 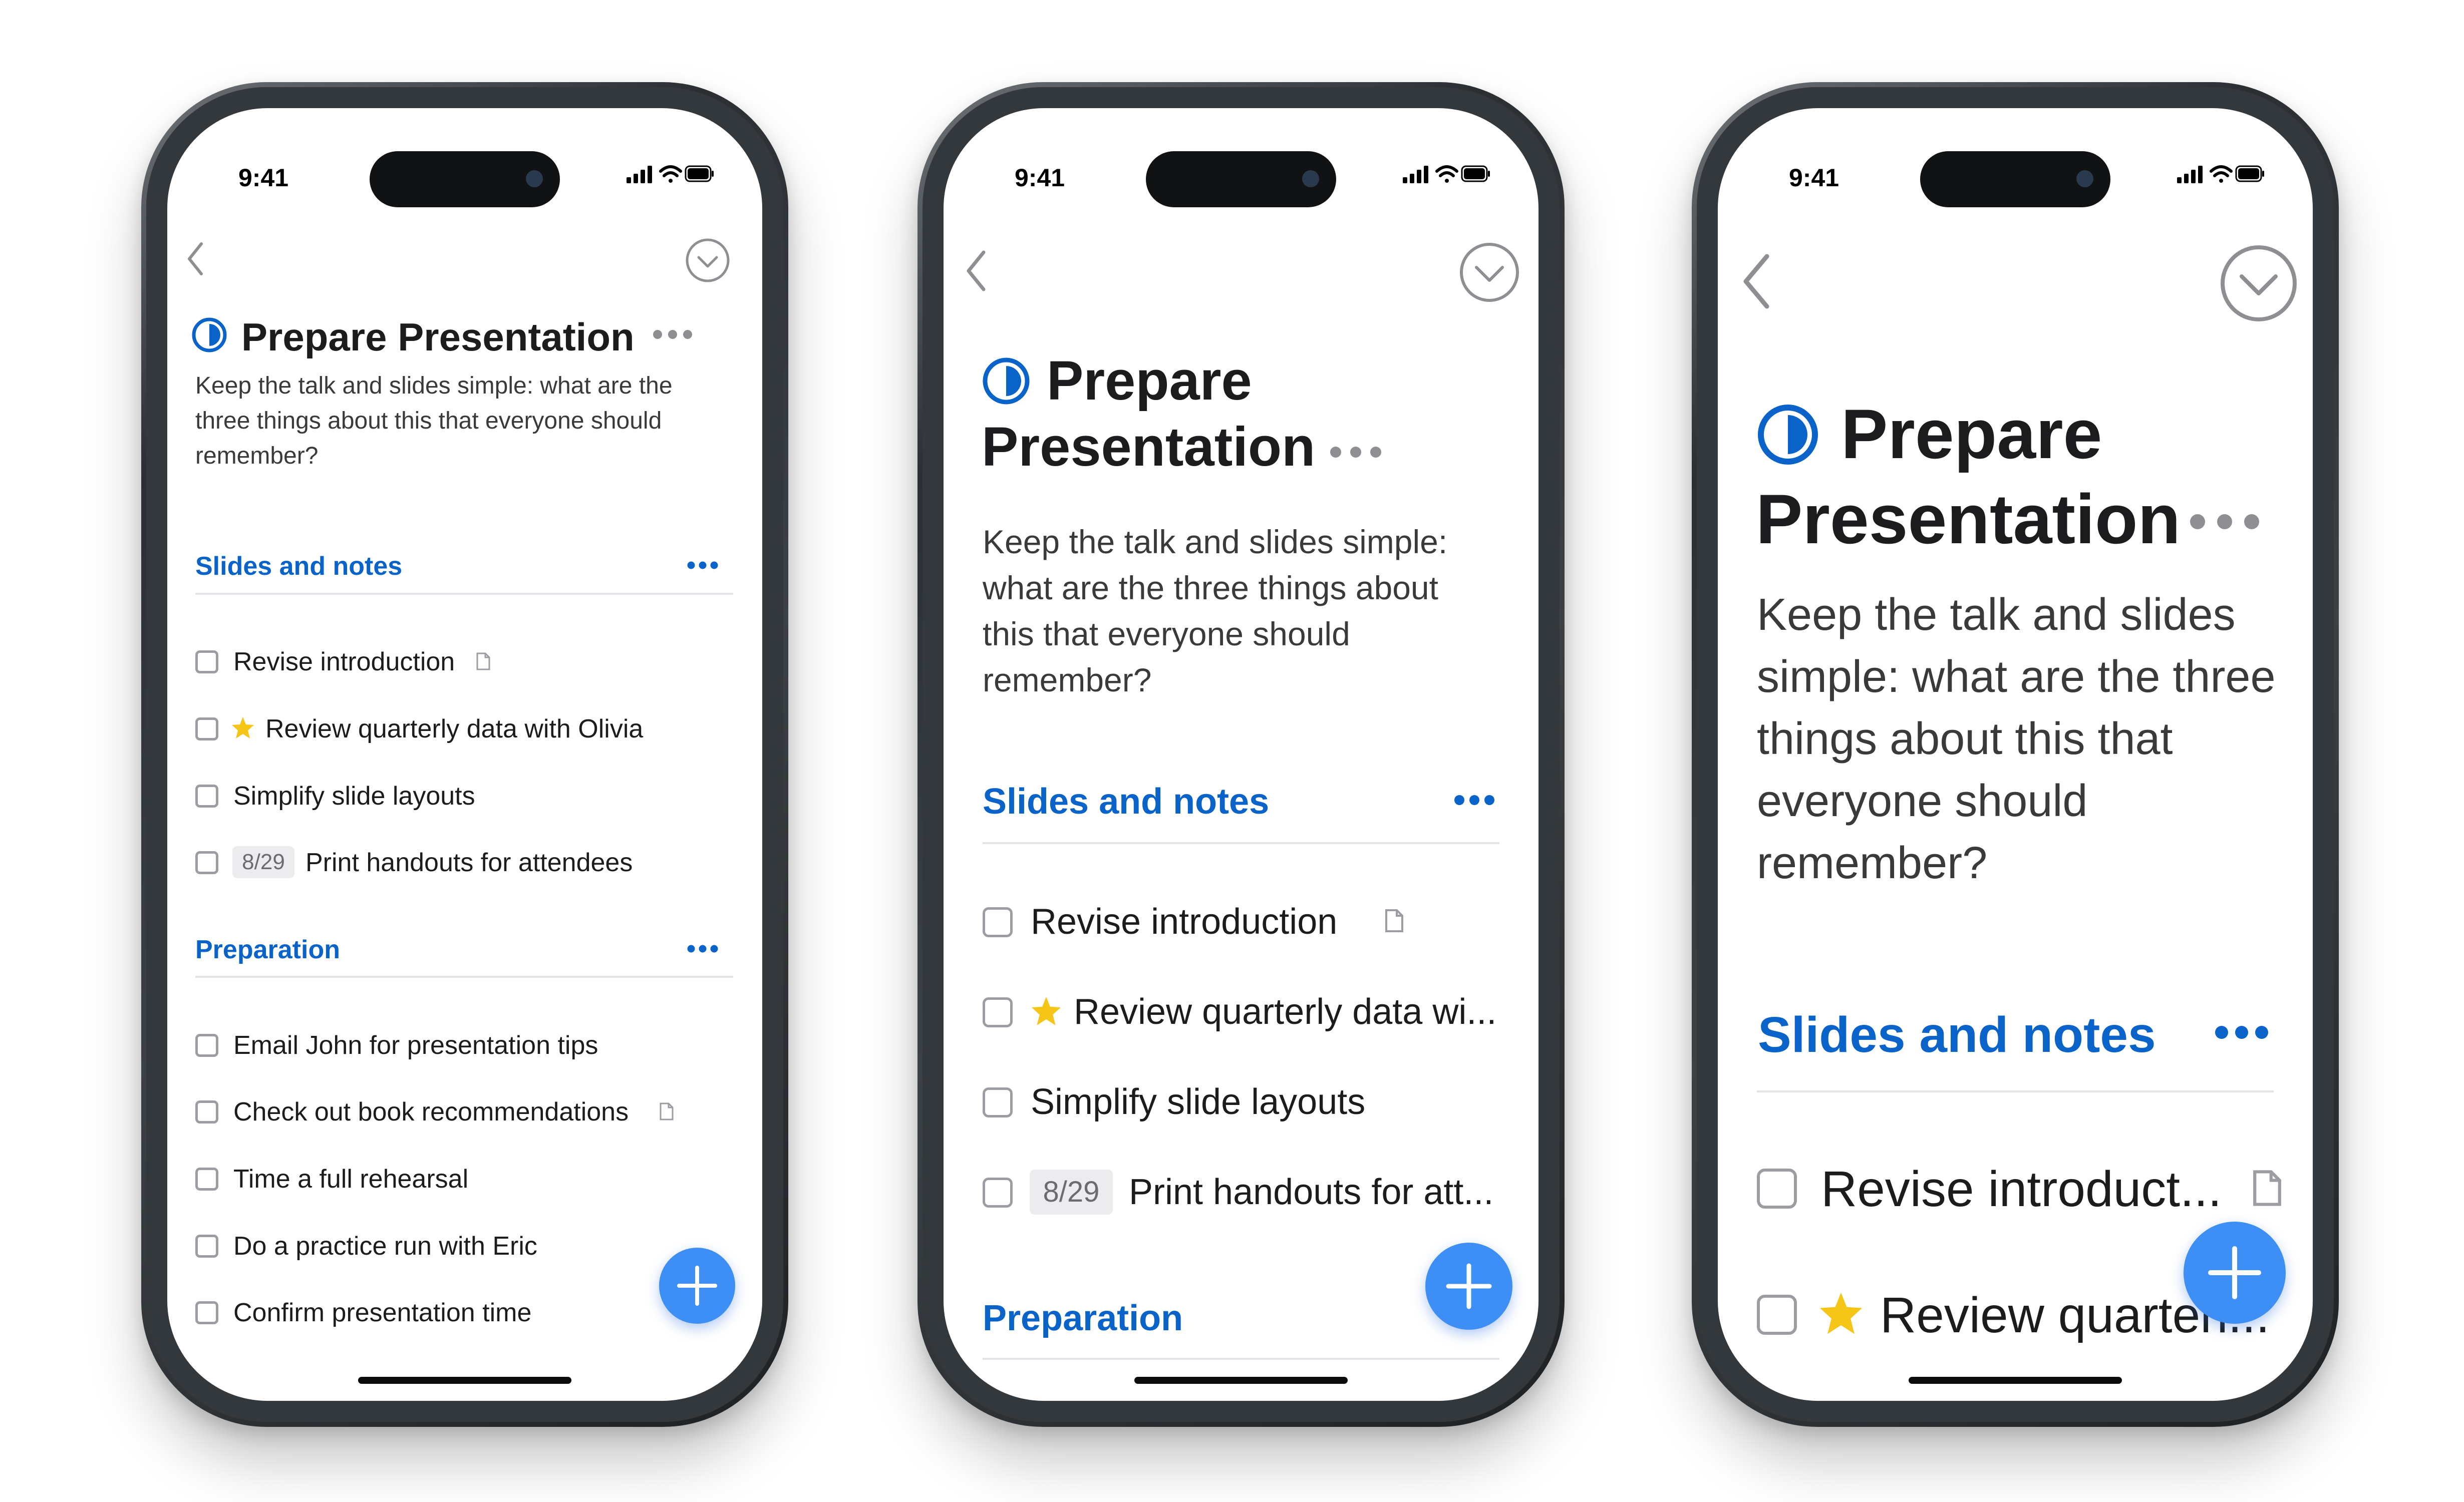 I want to click on task-item-text: Do a practice run with Eric, so click(x=385, y=1246).